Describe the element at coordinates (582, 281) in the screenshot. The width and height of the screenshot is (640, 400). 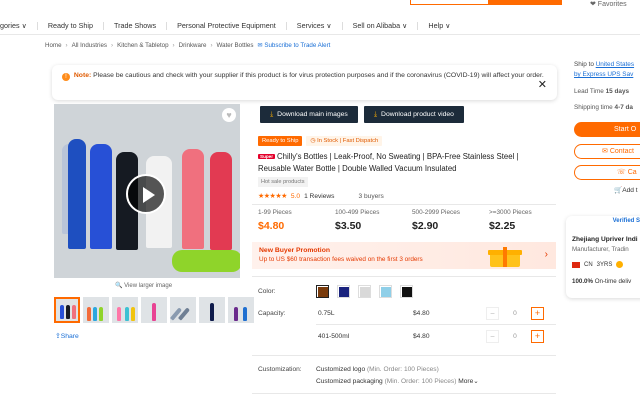
I see `otd-value: 100.0%` at that location.